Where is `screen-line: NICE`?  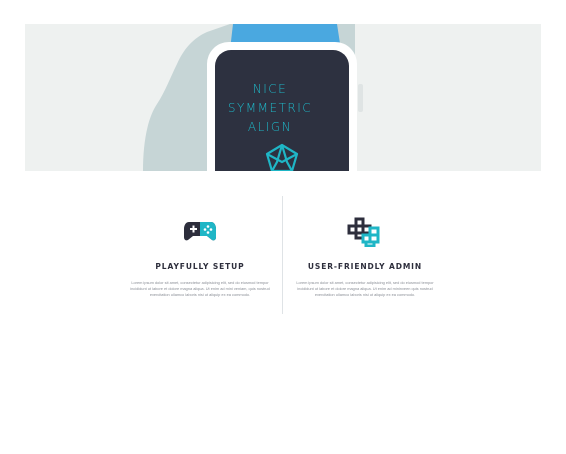
screen-line: NICE is located at coordinates (270, 89).